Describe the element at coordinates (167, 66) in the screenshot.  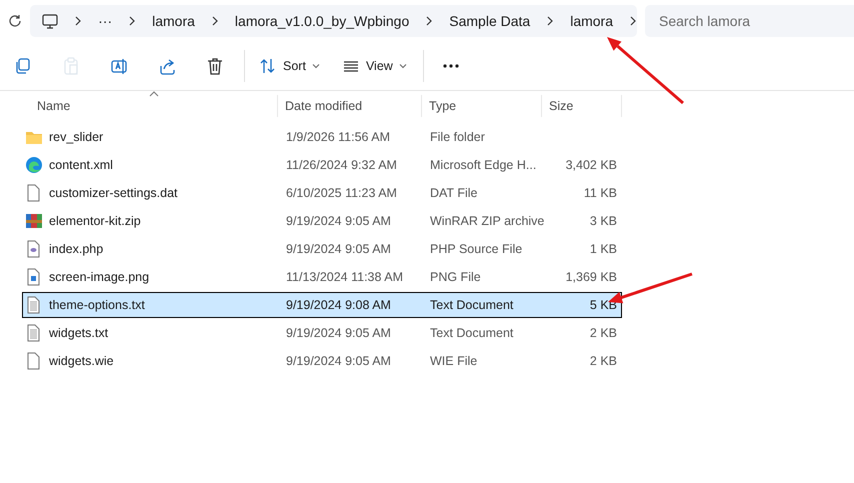
I see `share-icon` at that location.